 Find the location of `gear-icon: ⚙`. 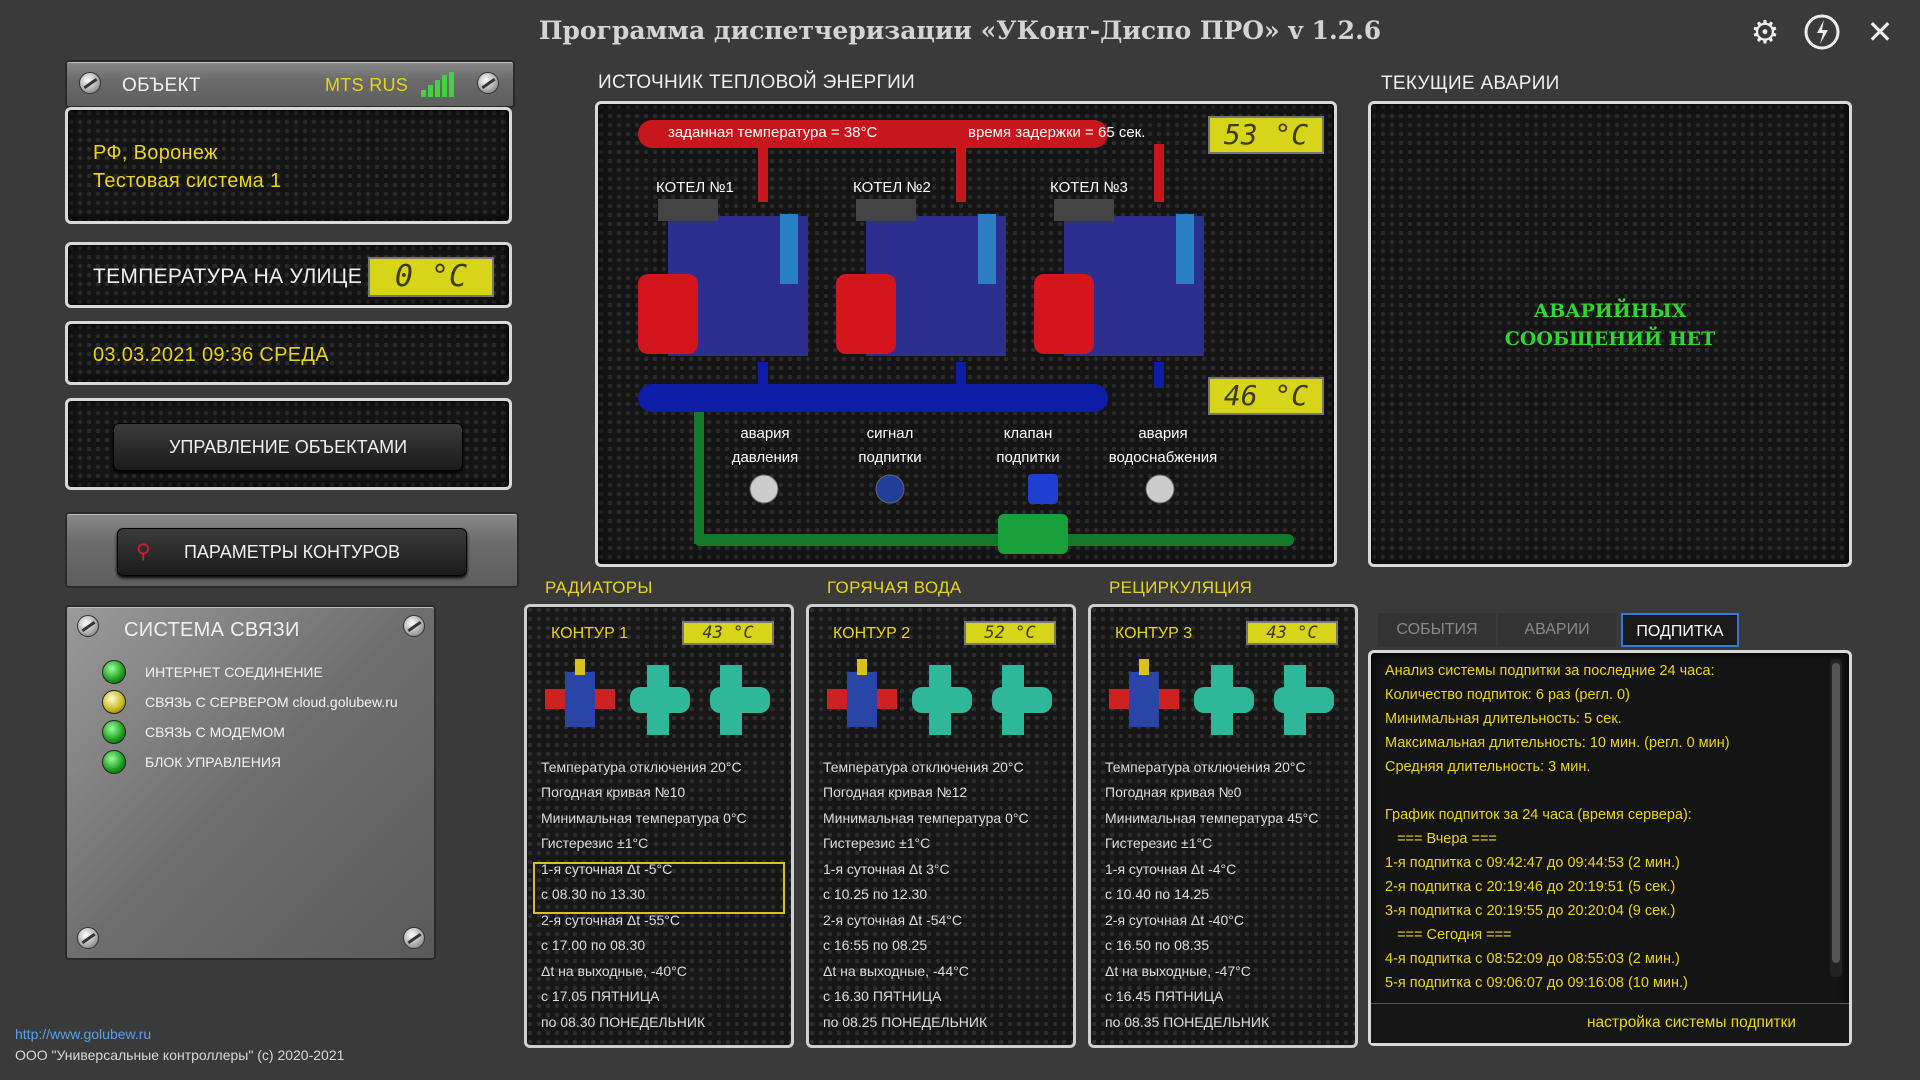

gear-icon: ⚙ is located at coordinates (1765, 32).